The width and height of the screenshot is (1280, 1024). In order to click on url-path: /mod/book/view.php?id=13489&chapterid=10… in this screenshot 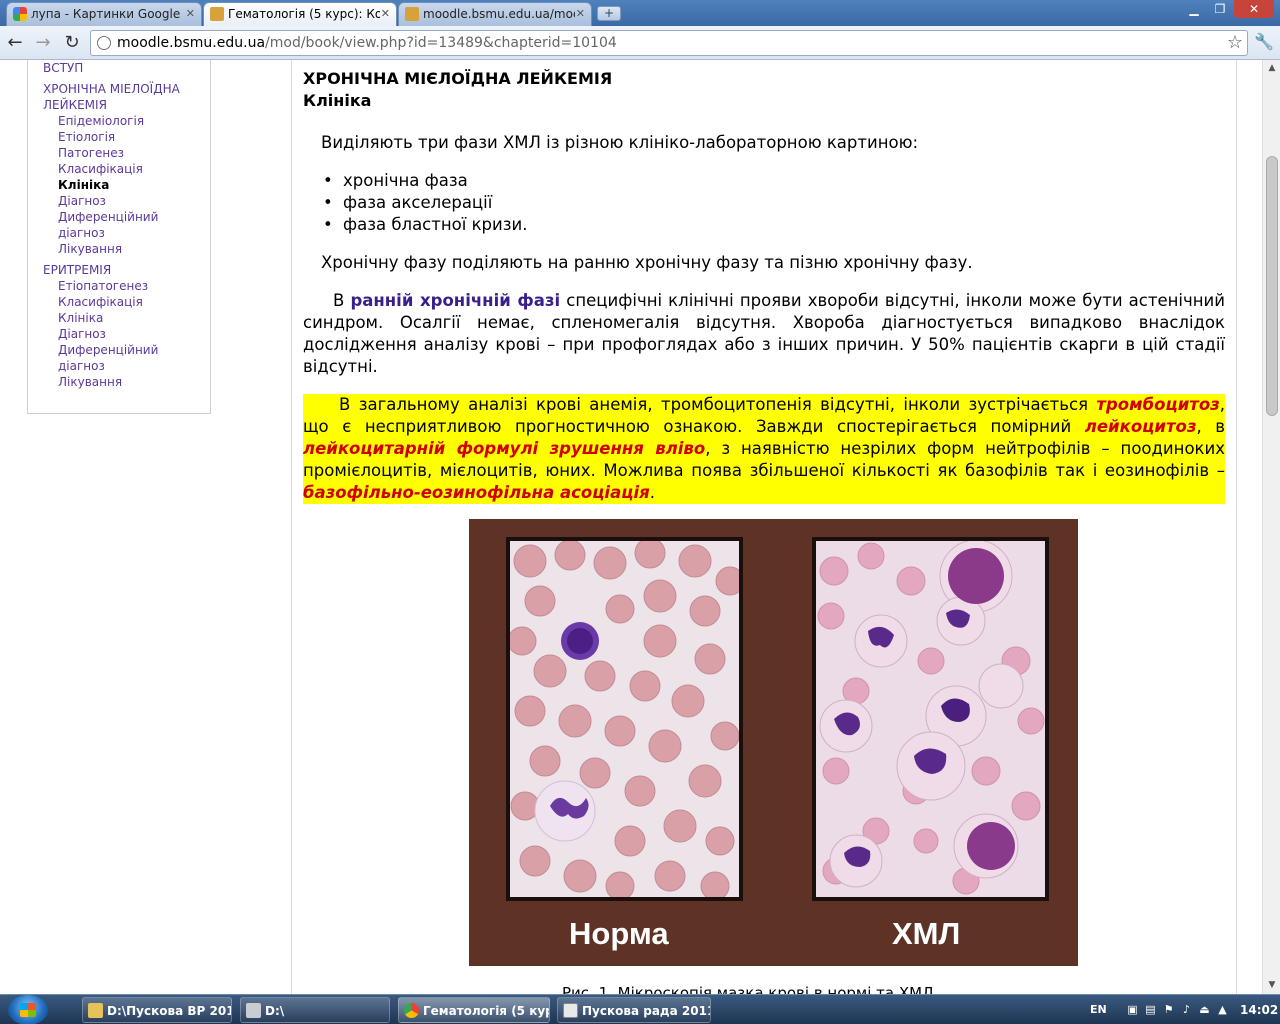, I will do `click(441, 43)`.